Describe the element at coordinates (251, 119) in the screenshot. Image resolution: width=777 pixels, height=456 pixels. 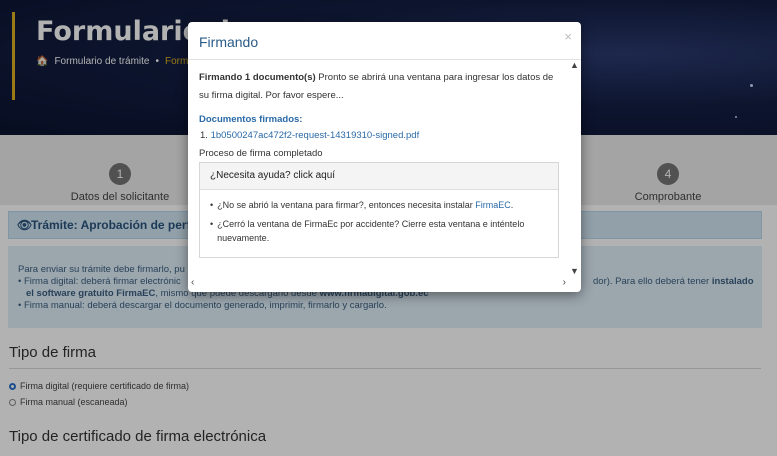
I see `signed-docs-label: Documentos firmados:` at that location.